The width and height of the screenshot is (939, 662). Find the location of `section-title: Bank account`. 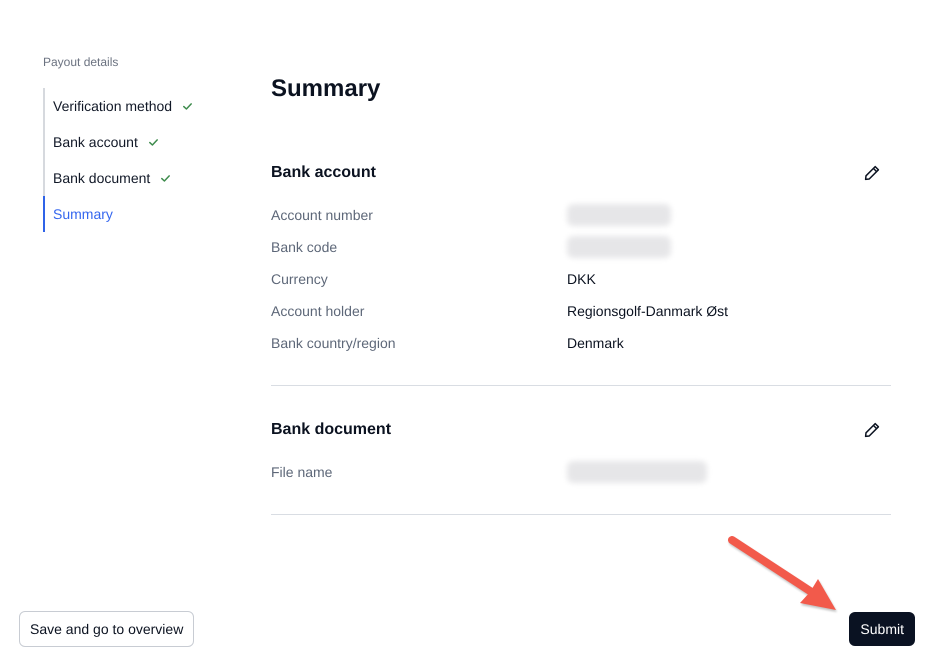

section-title: Bank account is located at coordinates (323, 173).